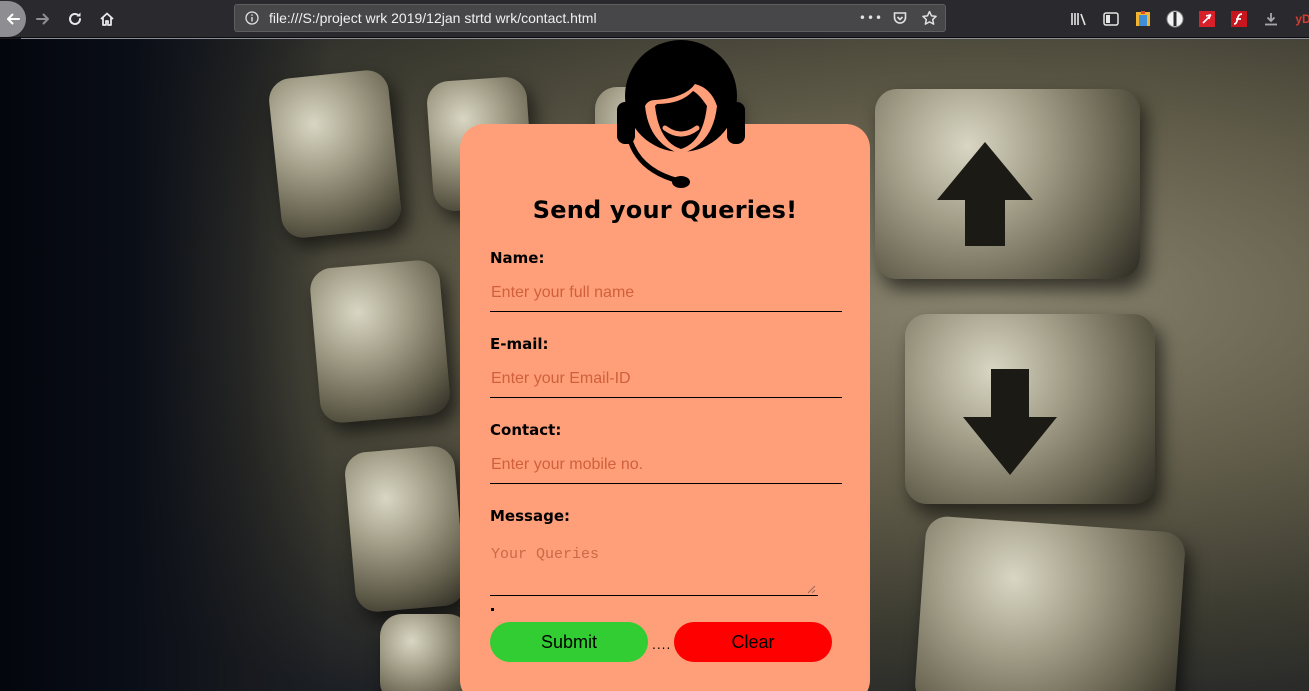 Image resolution: width=1309 pixels, height=691 pixels. What do you see at coordinates (929, 18) in the screenshot?
I see `bookmark-star-icon` at bounding box center [929, 18].